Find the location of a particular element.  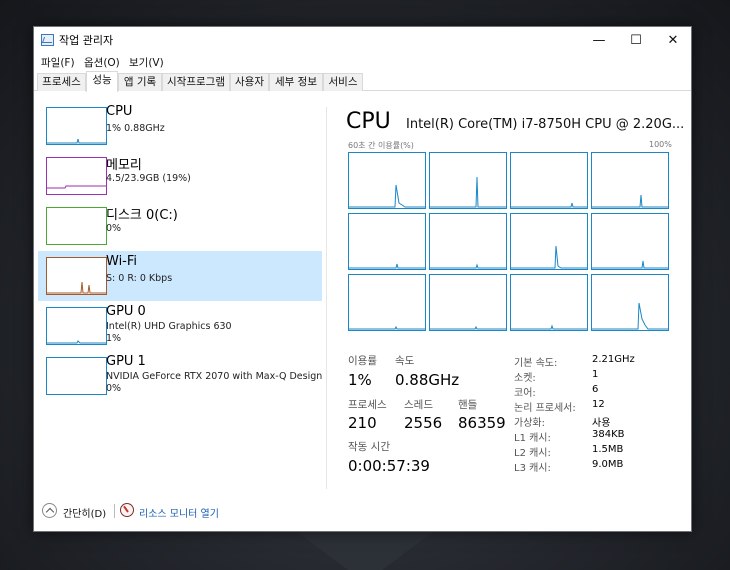

spec-value: 1.5MB is located at coordinates (608, 449).